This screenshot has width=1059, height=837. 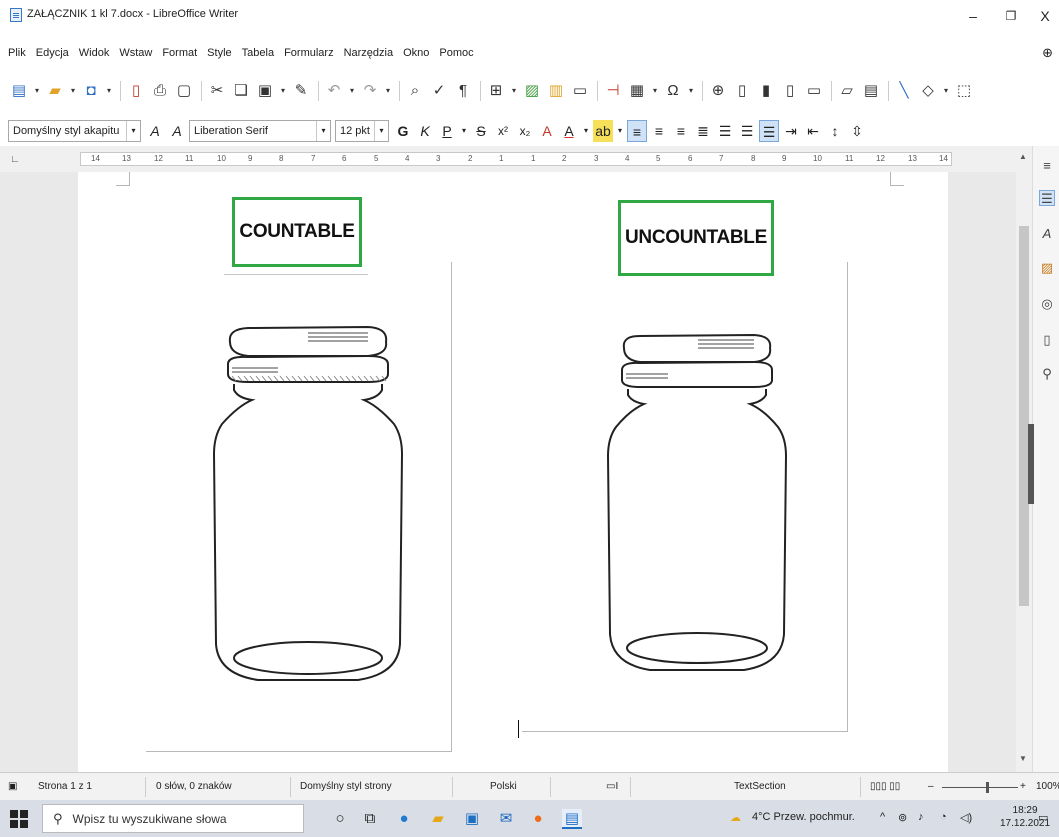 I want to click on zoom-slider, so click(x=980, y=787).